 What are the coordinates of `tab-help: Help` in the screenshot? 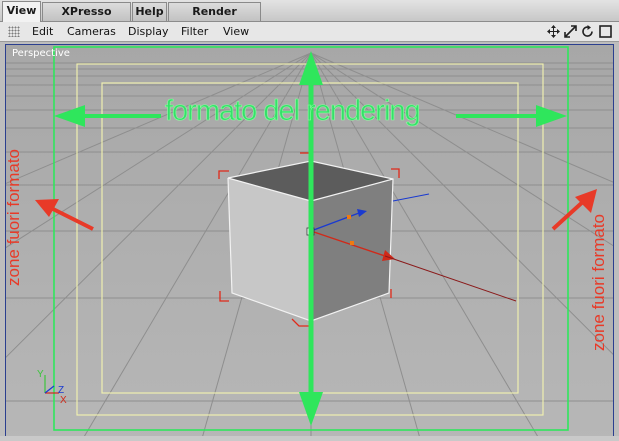 It's located at (149, 11).